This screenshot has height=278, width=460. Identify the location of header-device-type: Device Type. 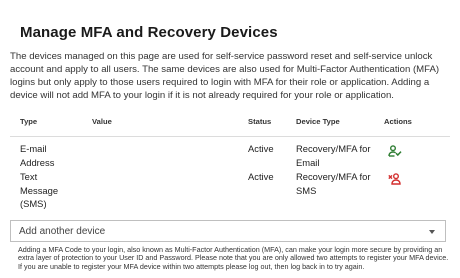
(318, 121).